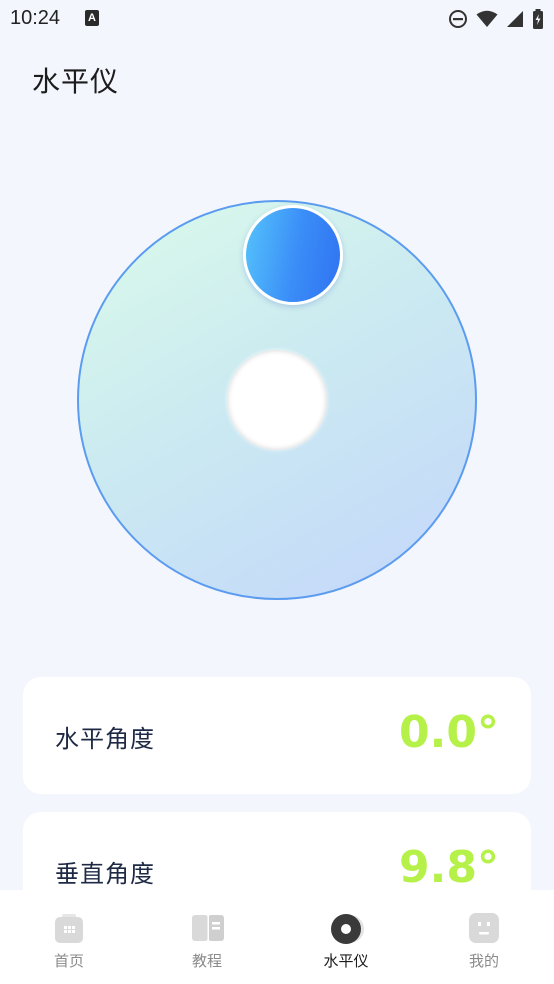  I want to click on level-center-target, so click(277, 400).